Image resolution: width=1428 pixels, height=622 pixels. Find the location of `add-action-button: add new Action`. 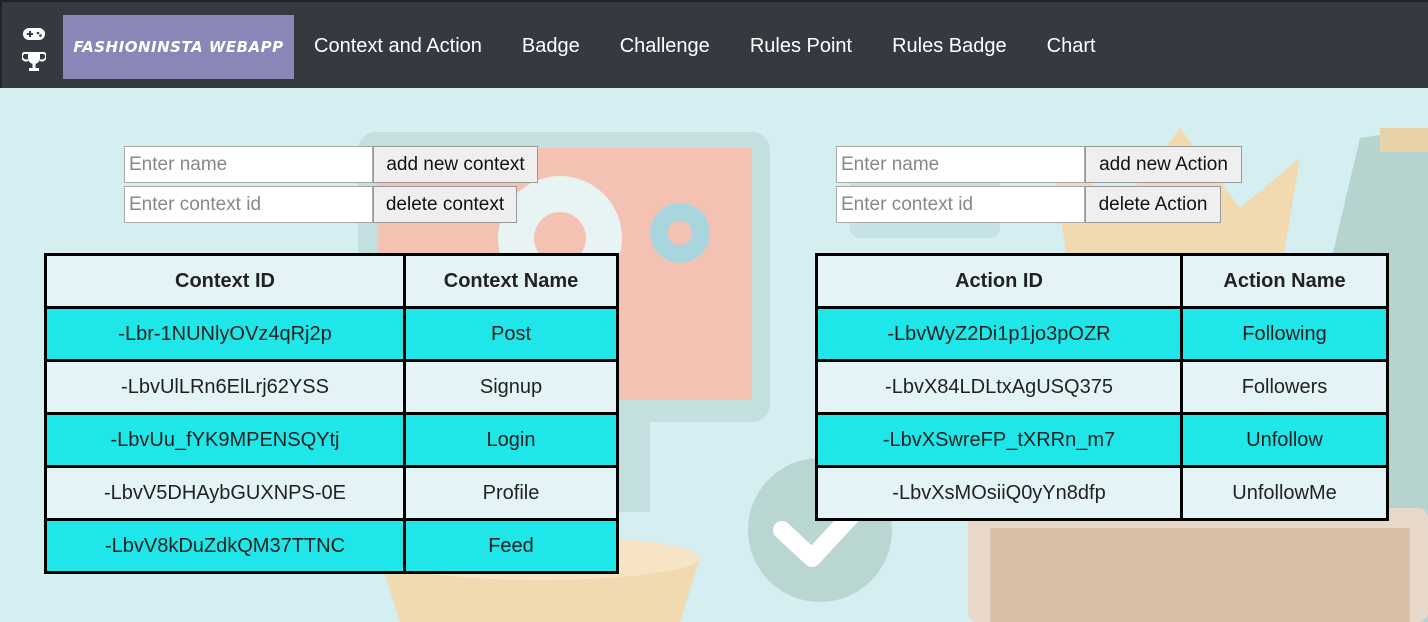

add-action-button: add new Action is located at coordinates (1163, 164).